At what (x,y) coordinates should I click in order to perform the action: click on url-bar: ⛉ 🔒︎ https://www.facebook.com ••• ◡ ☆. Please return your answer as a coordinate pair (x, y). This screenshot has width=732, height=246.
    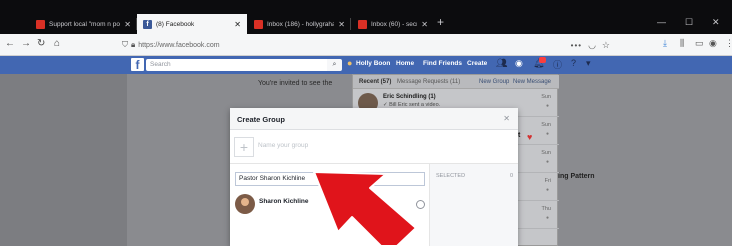
    Looking at the image, I should click on (366, 45).